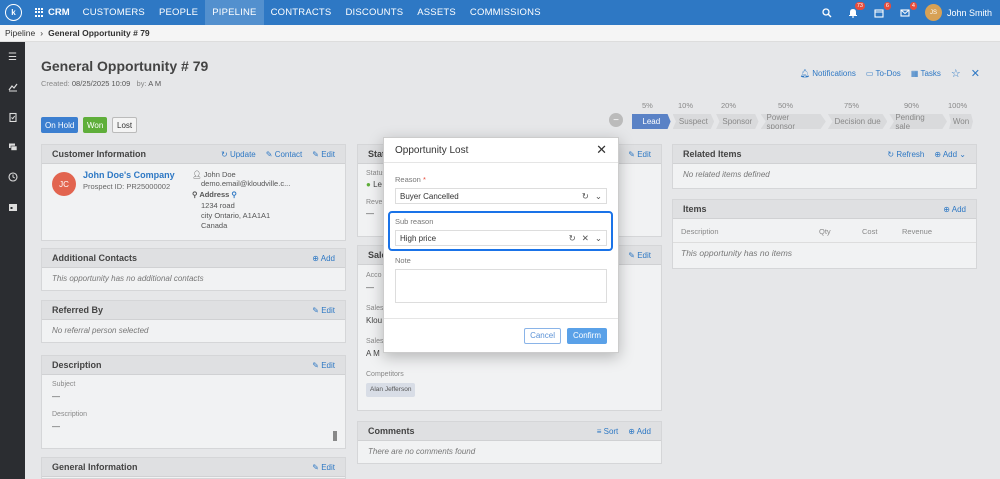 The height and width of the screenshot is (479, 1000). Describe the element at coordinates (436, 12) in the screenshot. I see `nav-assets: ASSETS` at that location.